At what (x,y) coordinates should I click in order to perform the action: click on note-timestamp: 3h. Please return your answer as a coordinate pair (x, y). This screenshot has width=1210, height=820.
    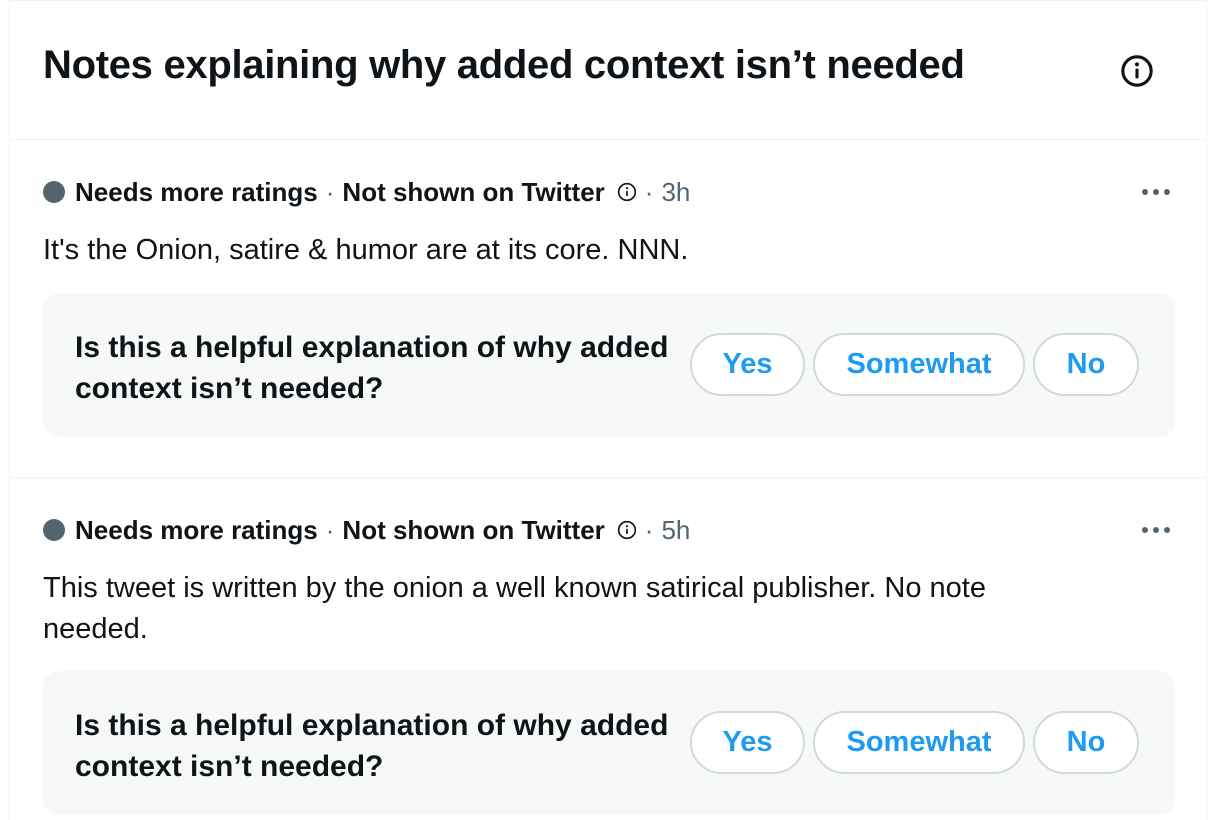
    Looking at the image, I should click on (676, 191).